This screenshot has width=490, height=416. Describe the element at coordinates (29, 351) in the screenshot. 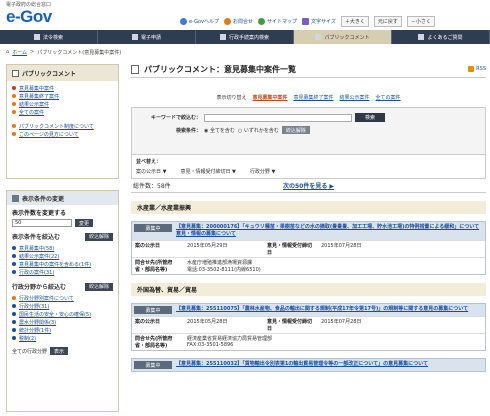

I see `other-admin-label: 全ての行政分野` at that location.